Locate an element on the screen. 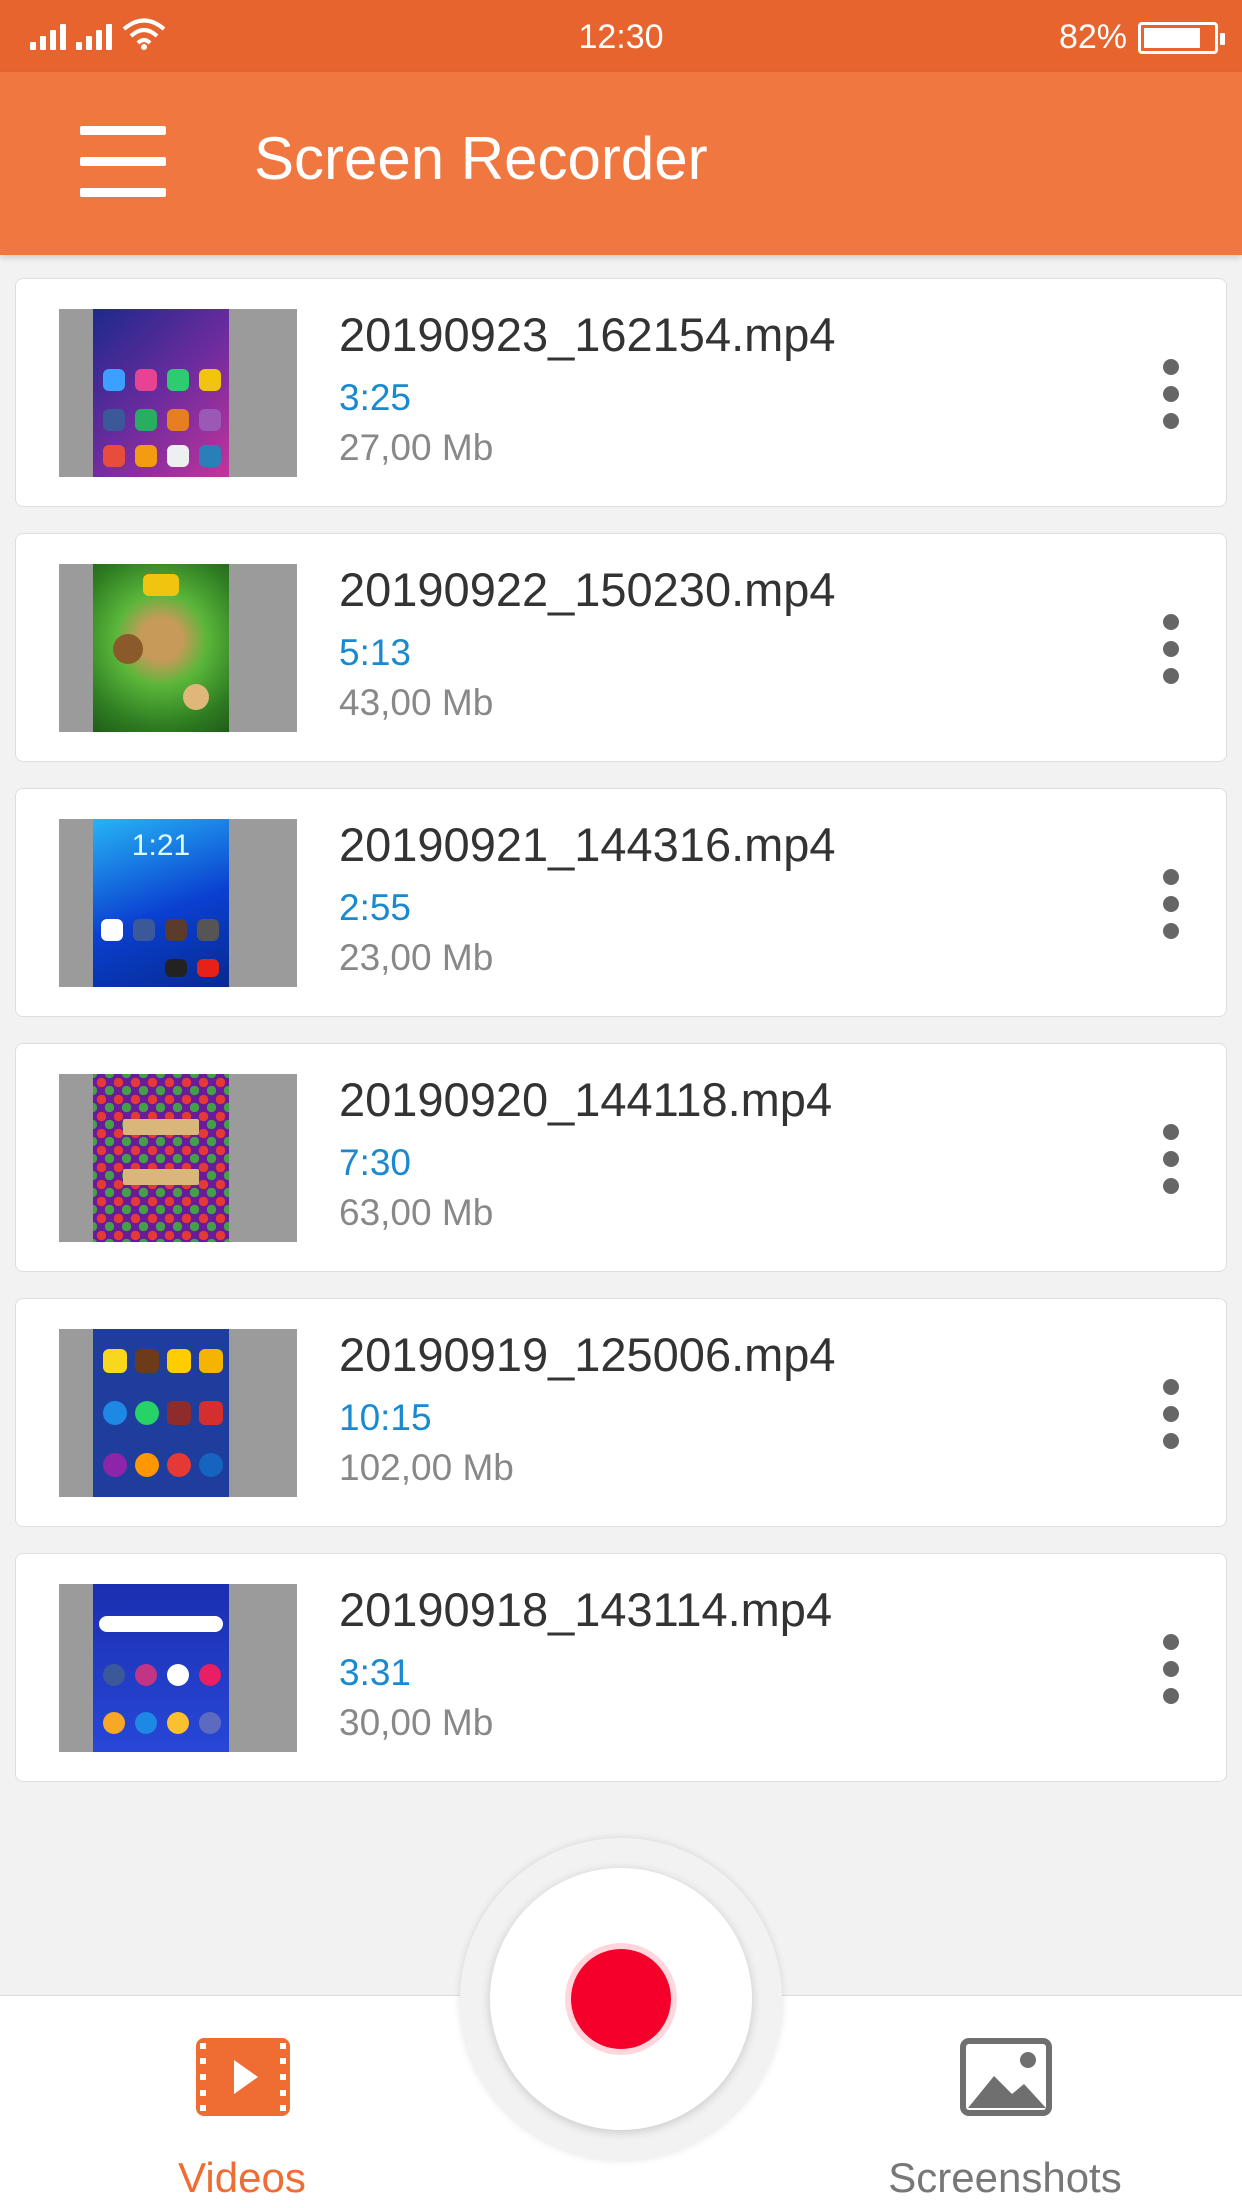  video-item: 1:21 20190921_144316.mp4 2:55 23,00 Mb is located at coordinates (621, 902).